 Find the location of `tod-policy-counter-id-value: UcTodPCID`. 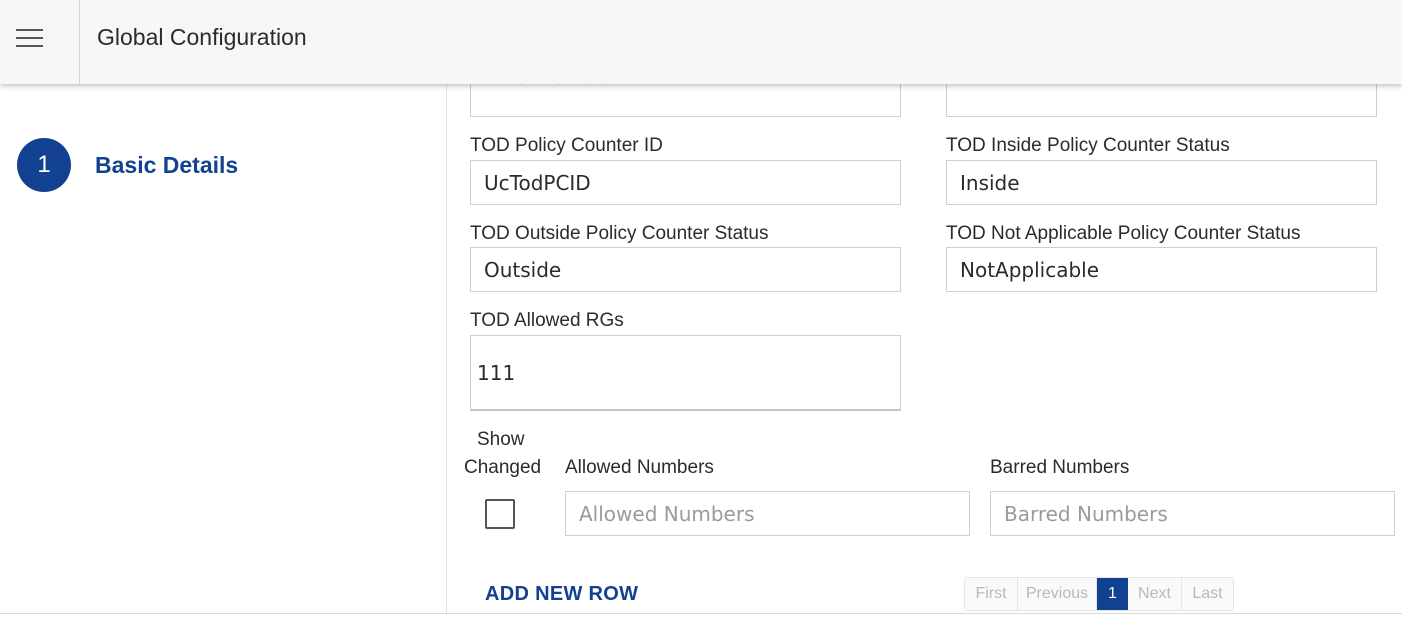

tod-policy-counter-id-value: UcTodPCID is located at coordinates (537, 182).